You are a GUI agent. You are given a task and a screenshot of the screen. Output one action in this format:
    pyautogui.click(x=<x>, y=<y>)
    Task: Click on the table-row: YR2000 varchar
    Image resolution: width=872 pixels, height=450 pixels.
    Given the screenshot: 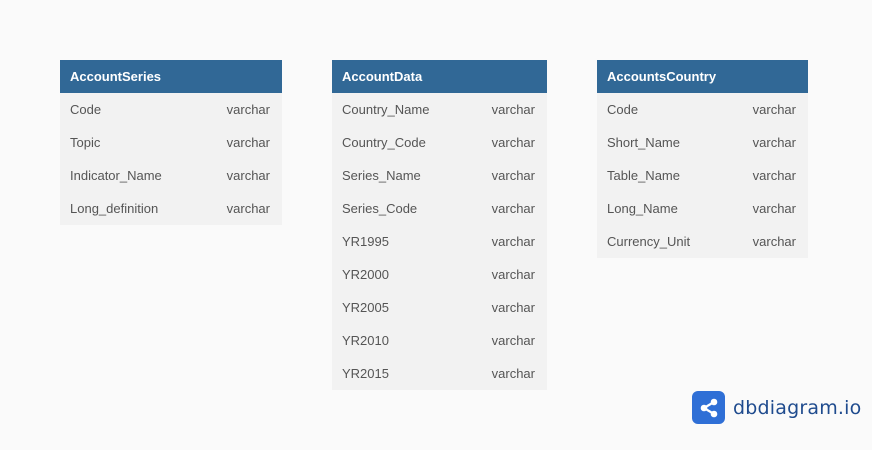 What is the action you would take?
    pyautogui.click(x=439, y=274)
    